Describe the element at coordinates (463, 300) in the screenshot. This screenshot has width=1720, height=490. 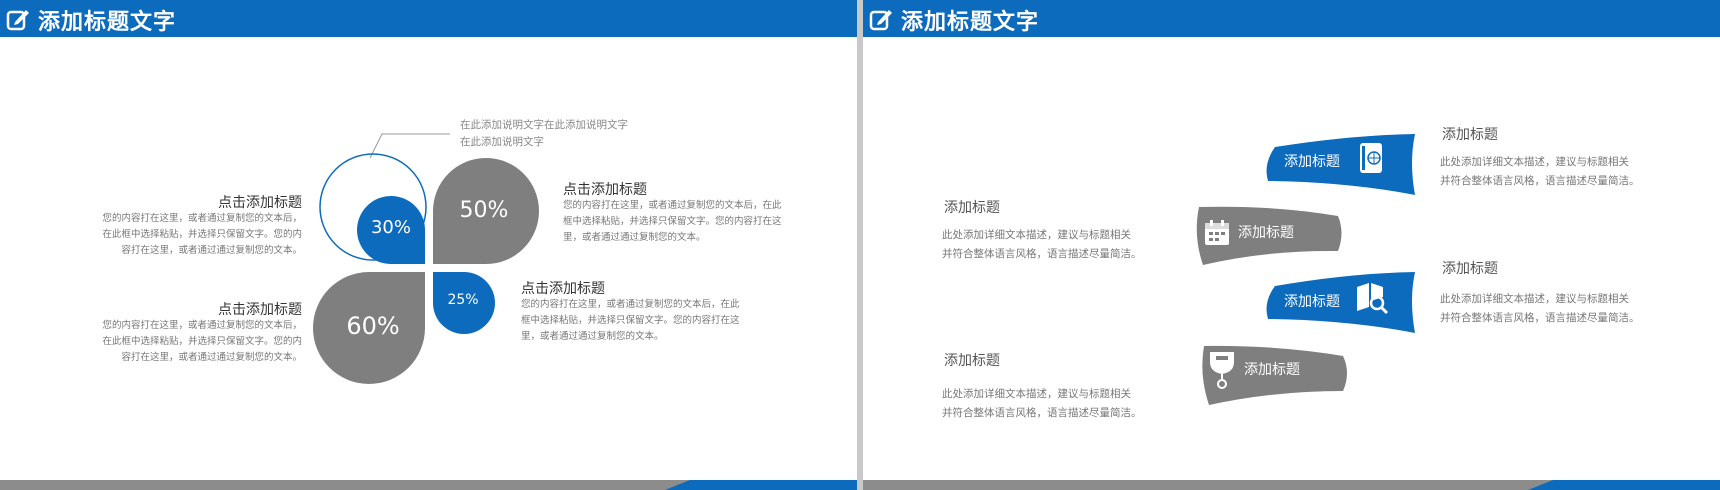
I see `petal-25-label: 25%` at that location.